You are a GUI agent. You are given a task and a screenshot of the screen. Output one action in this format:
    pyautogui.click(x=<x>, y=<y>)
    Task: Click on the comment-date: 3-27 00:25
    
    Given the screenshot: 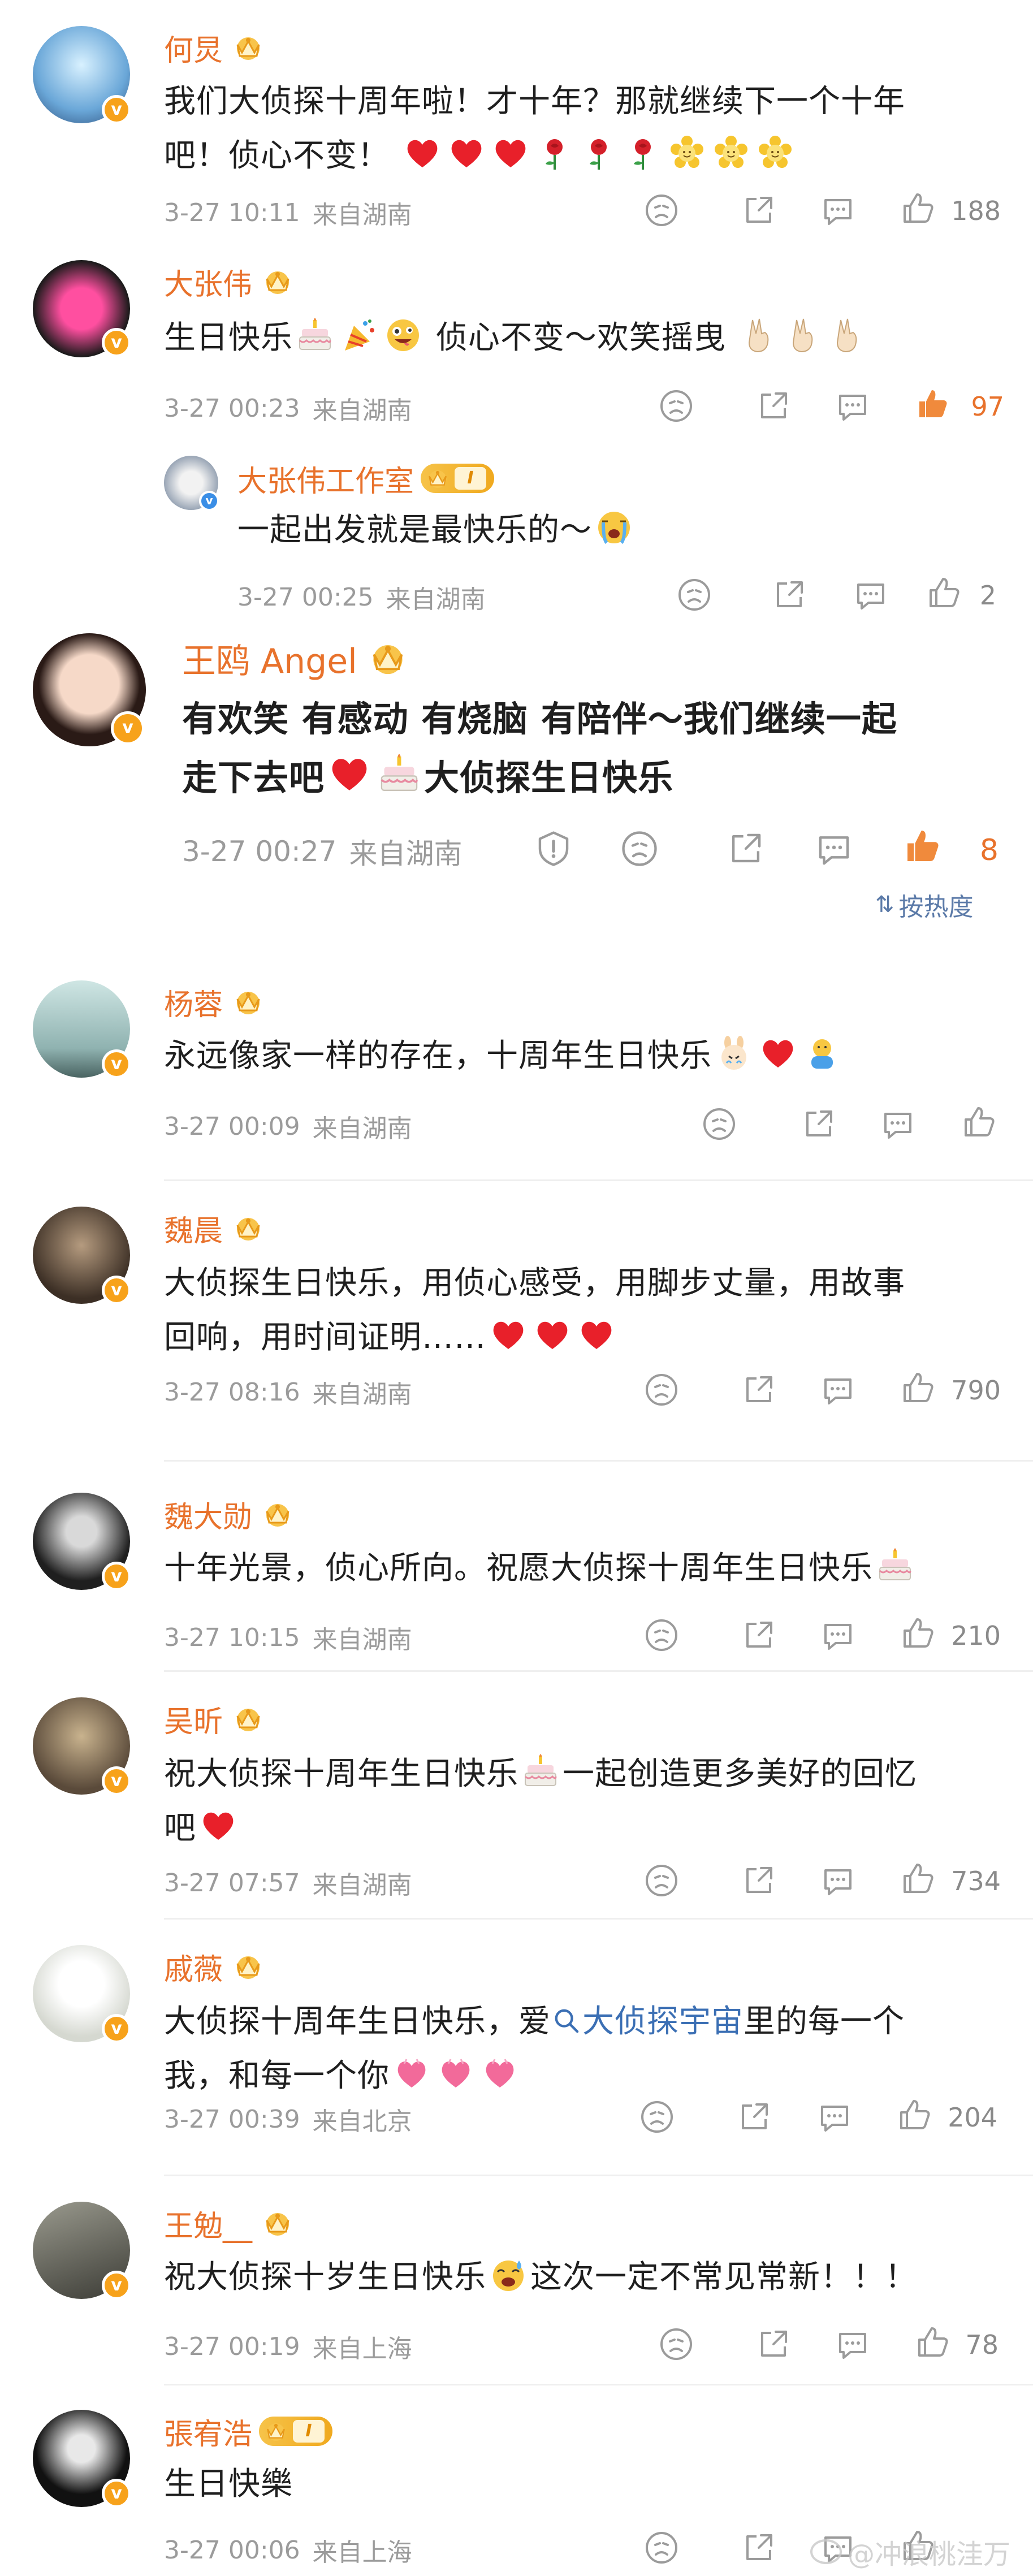 What is the action you would take?
    pyautogui.click(x=305, y=597)
    